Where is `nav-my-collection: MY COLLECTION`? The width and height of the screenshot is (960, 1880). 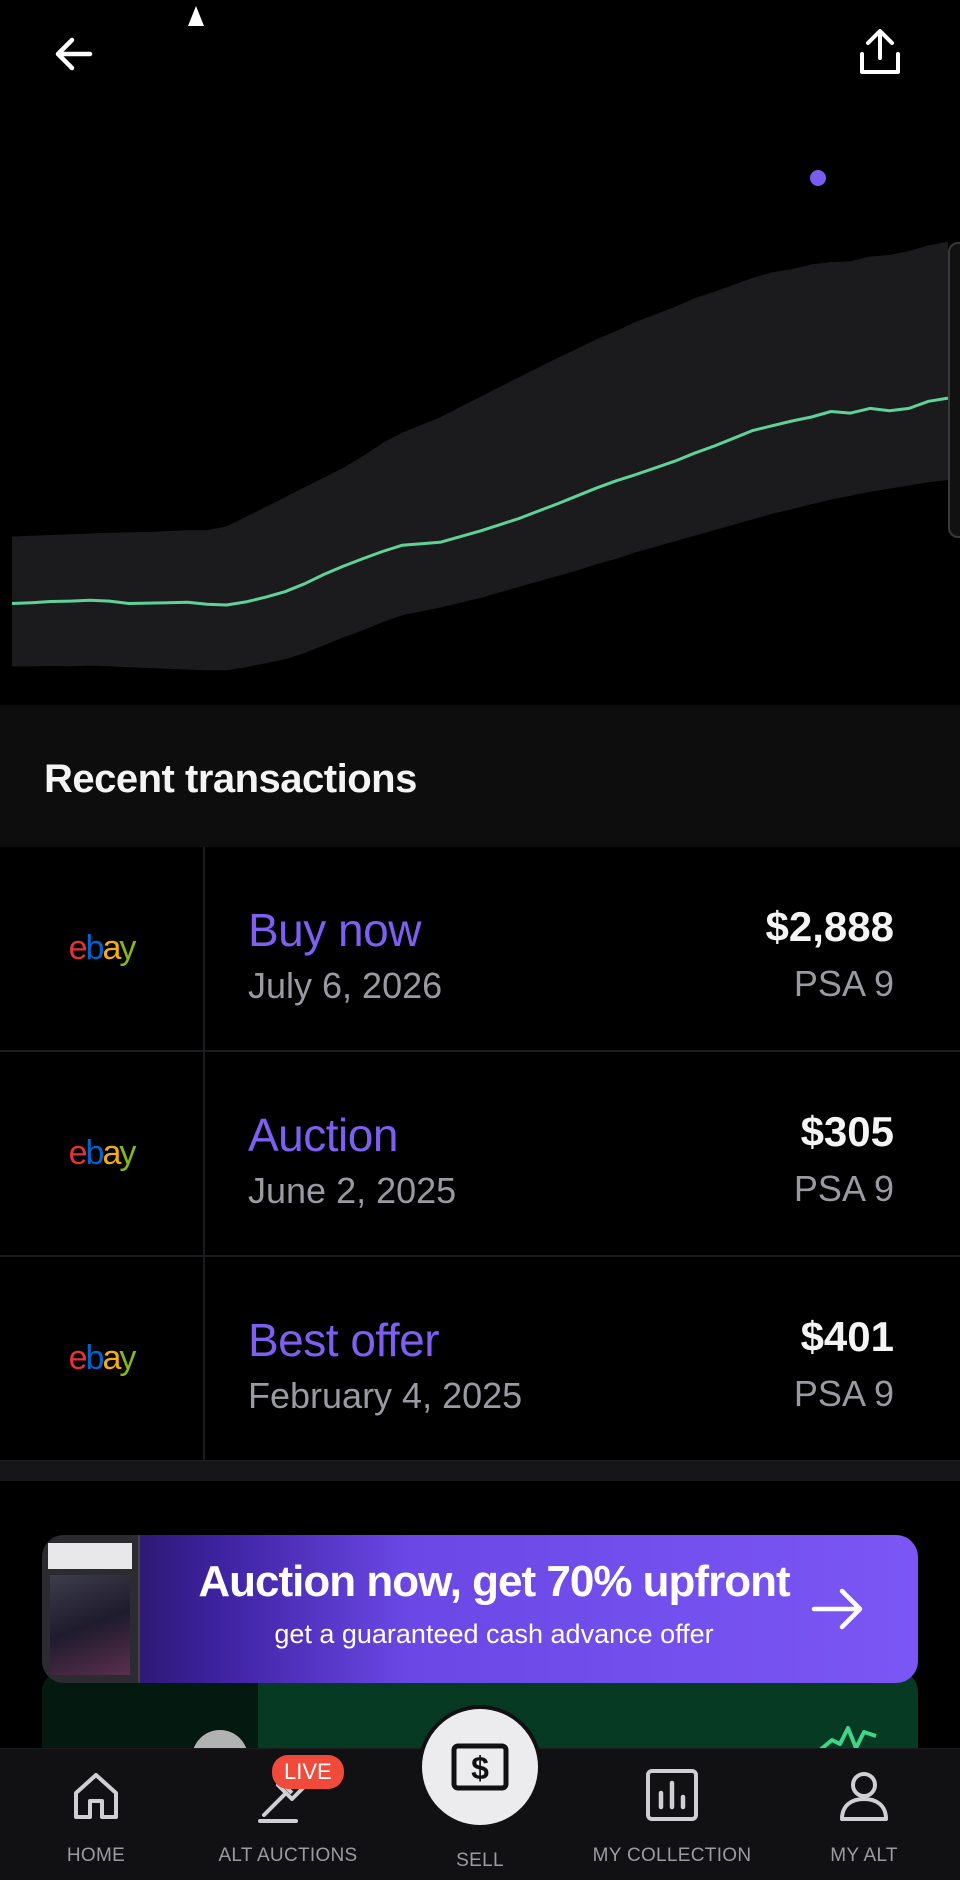 nav-my-collection: MY COLLECTION is located at coordinates (672, 1814).